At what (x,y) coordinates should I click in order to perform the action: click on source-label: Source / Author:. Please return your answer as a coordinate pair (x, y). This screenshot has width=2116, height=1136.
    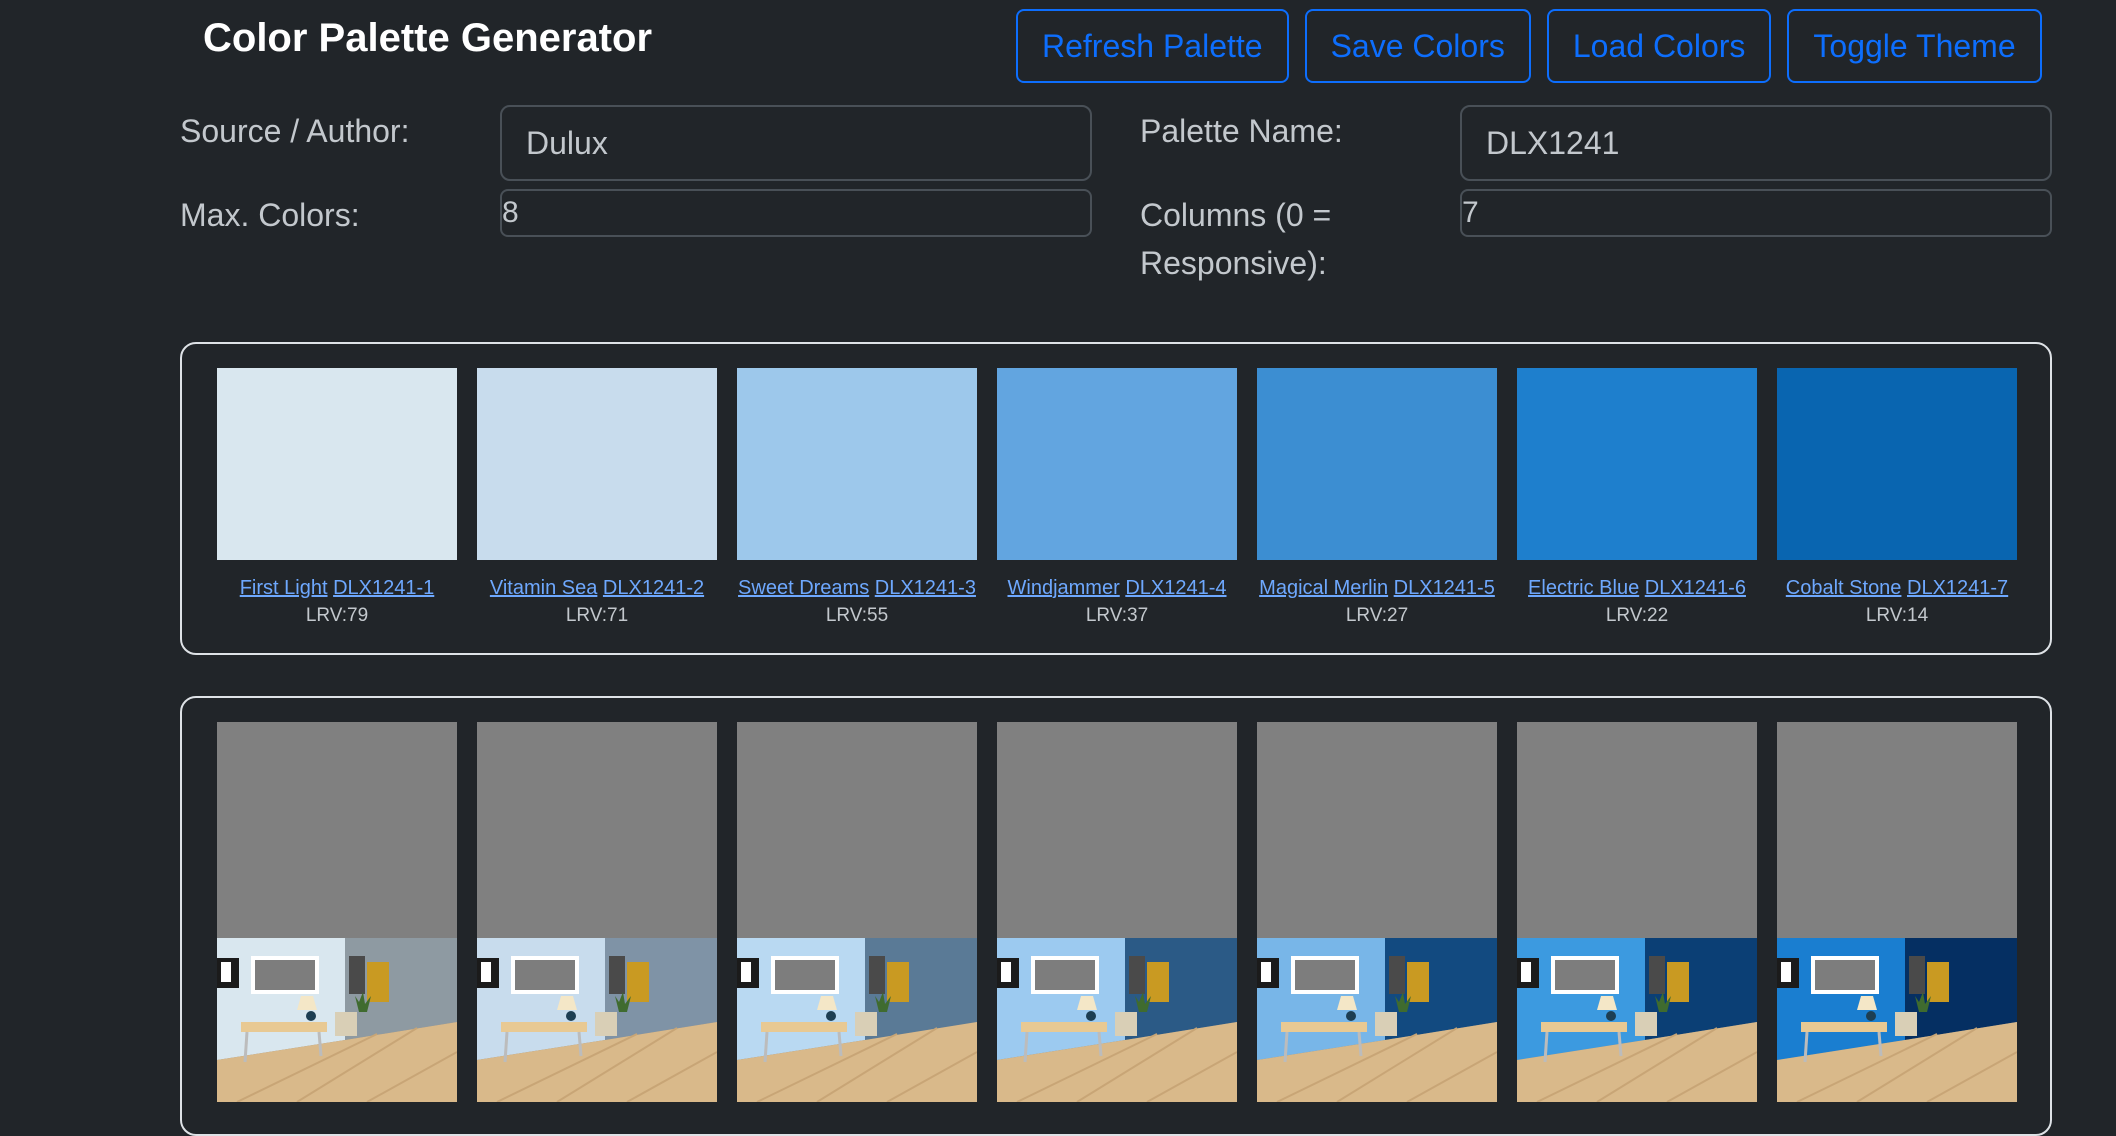
    Looking at the image, I should click on (295, 131).